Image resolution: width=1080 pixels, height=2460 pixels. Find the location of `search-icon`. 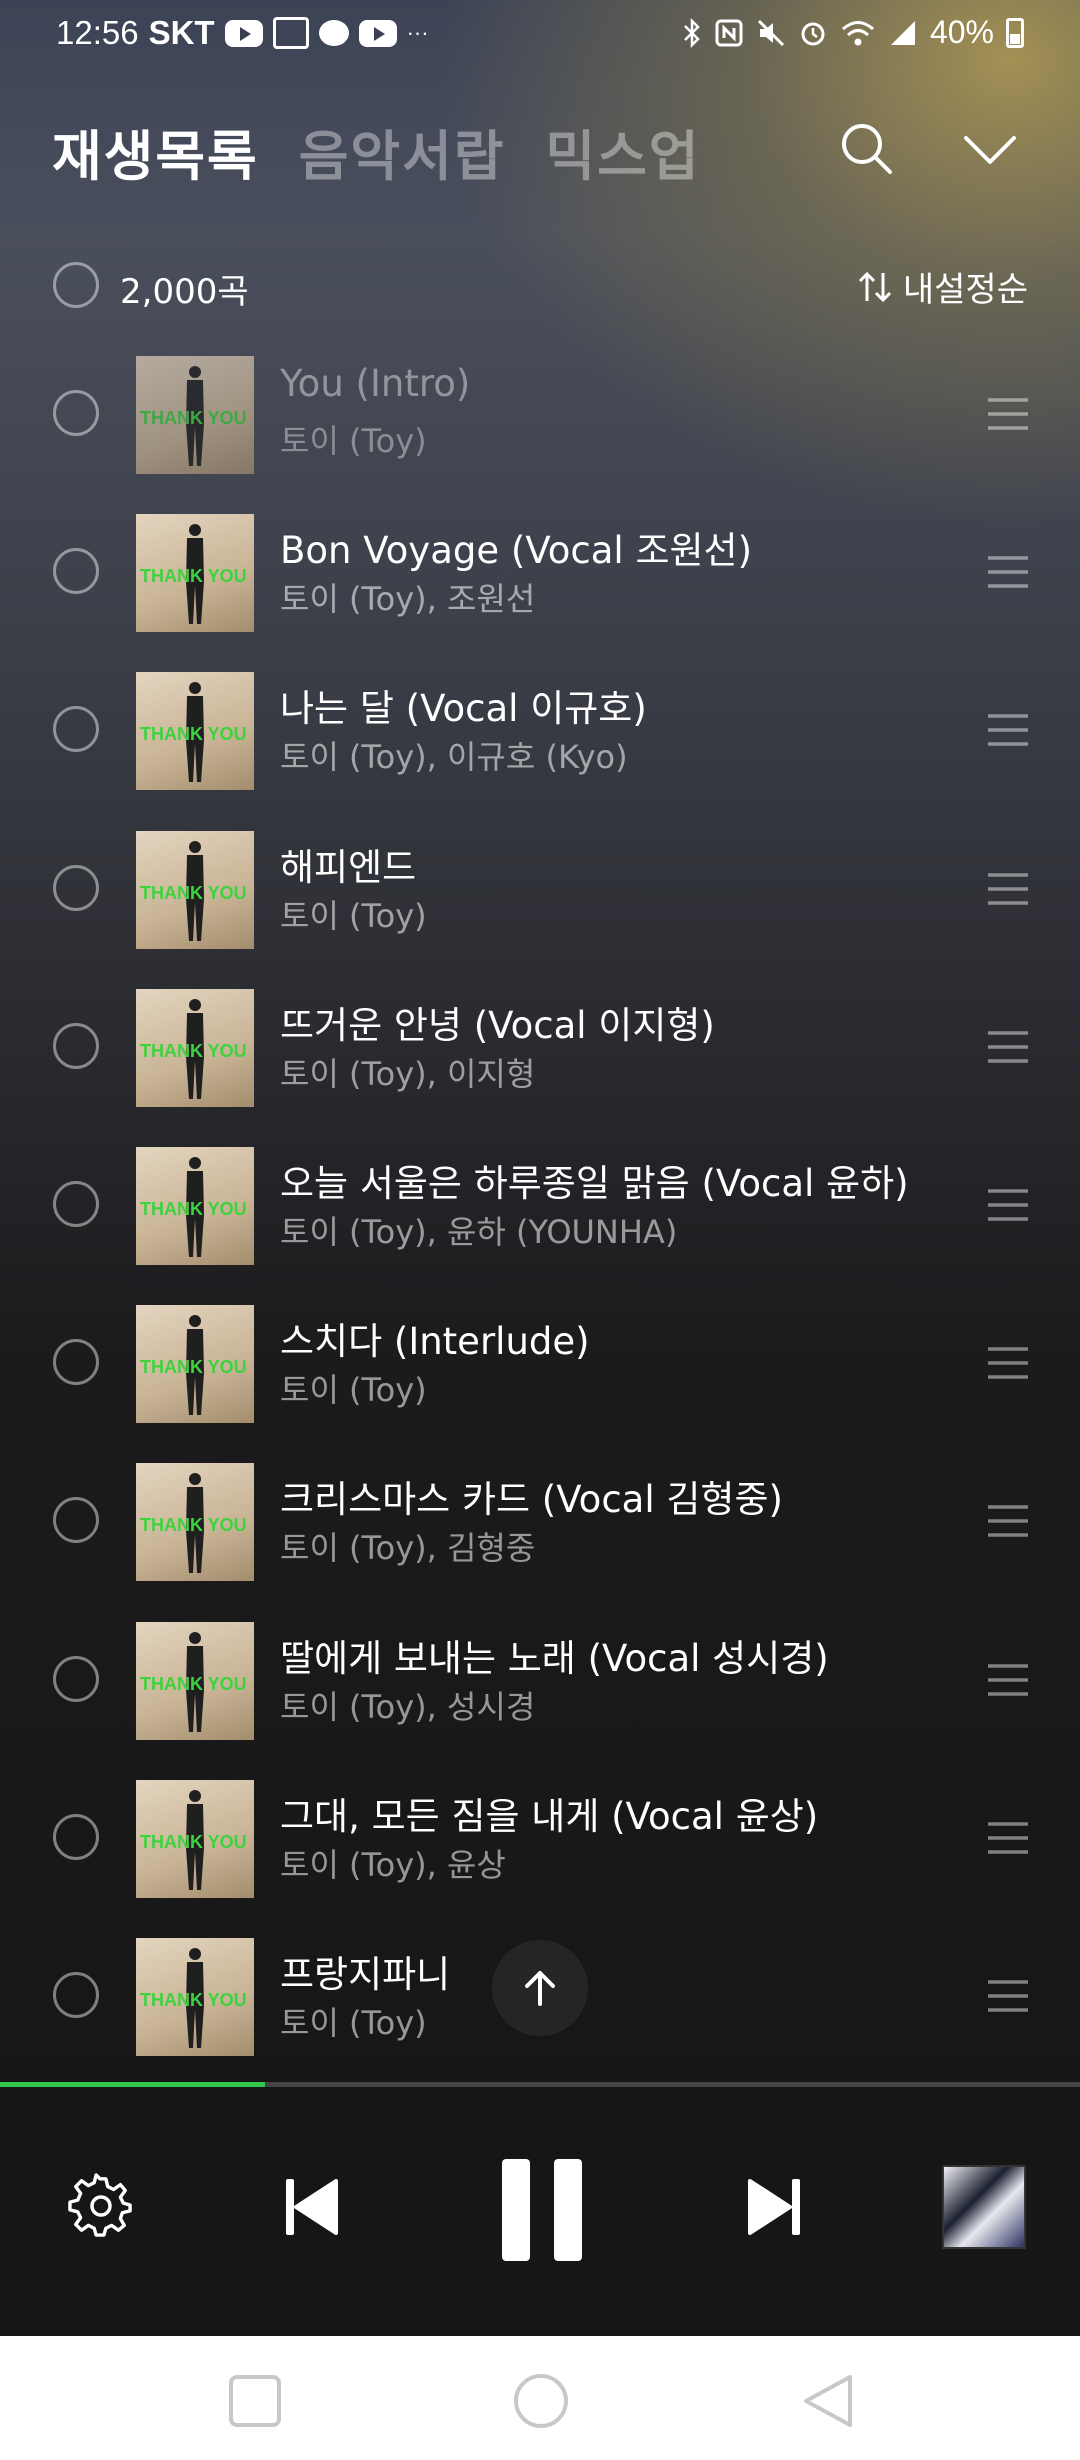

search-icon is located at coordinates (866, 148).